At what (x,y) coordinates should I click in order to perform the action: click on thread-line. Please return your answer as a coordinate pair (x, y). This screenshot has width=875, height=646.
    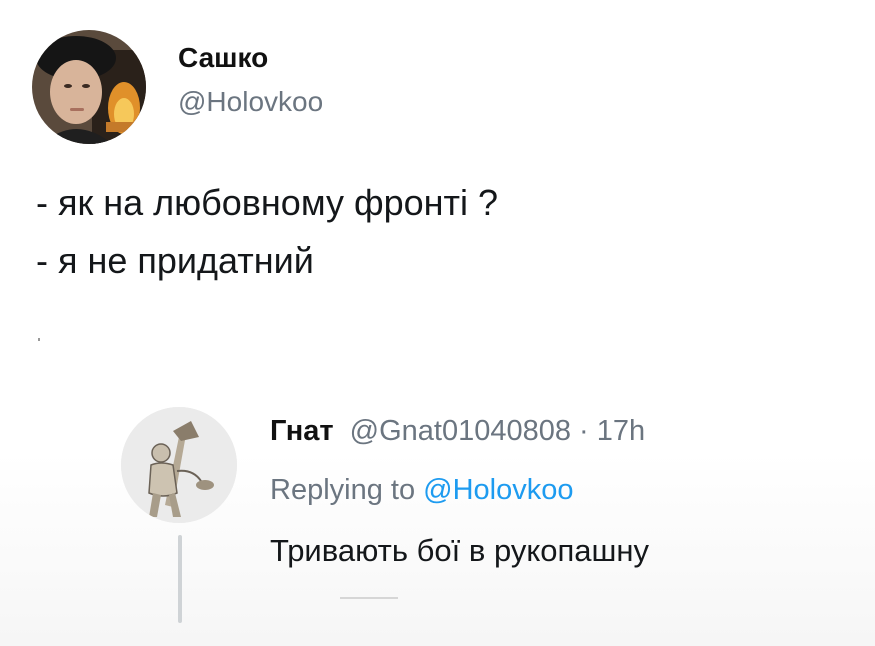
    Looking at the image, I should click on (180, 579).